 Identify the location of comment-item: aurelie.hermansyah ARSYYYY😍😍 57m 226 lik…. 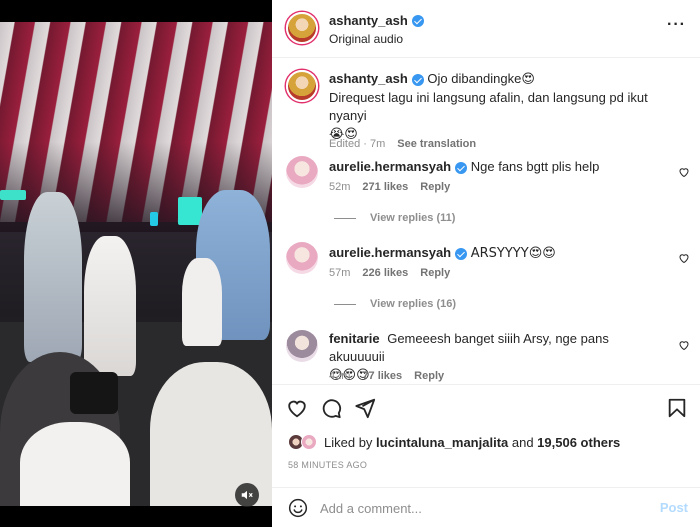
(486, 282).